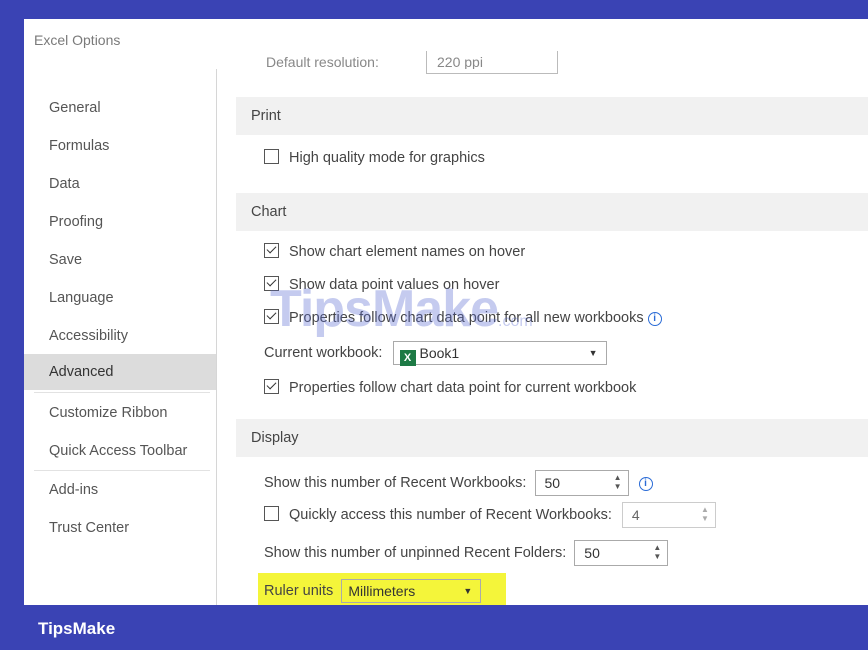  Describe the element at coordinates (322, 62) in the screenshot. I see `default-resolution-label: Default resolution:` at that location.